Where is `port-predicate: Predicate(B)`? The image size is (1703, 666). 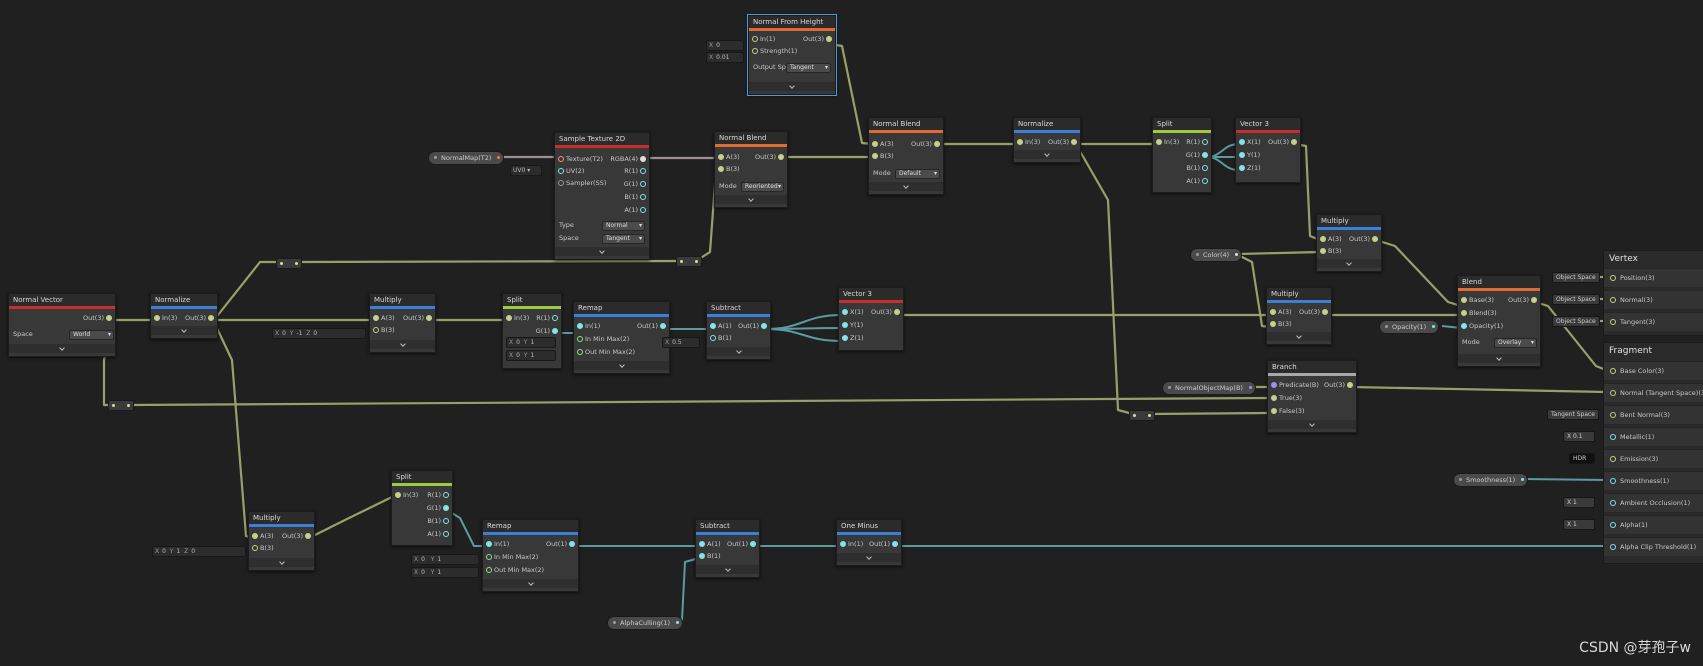 port-predicate: Predicate(B) is located at coordinates (1294, 385).